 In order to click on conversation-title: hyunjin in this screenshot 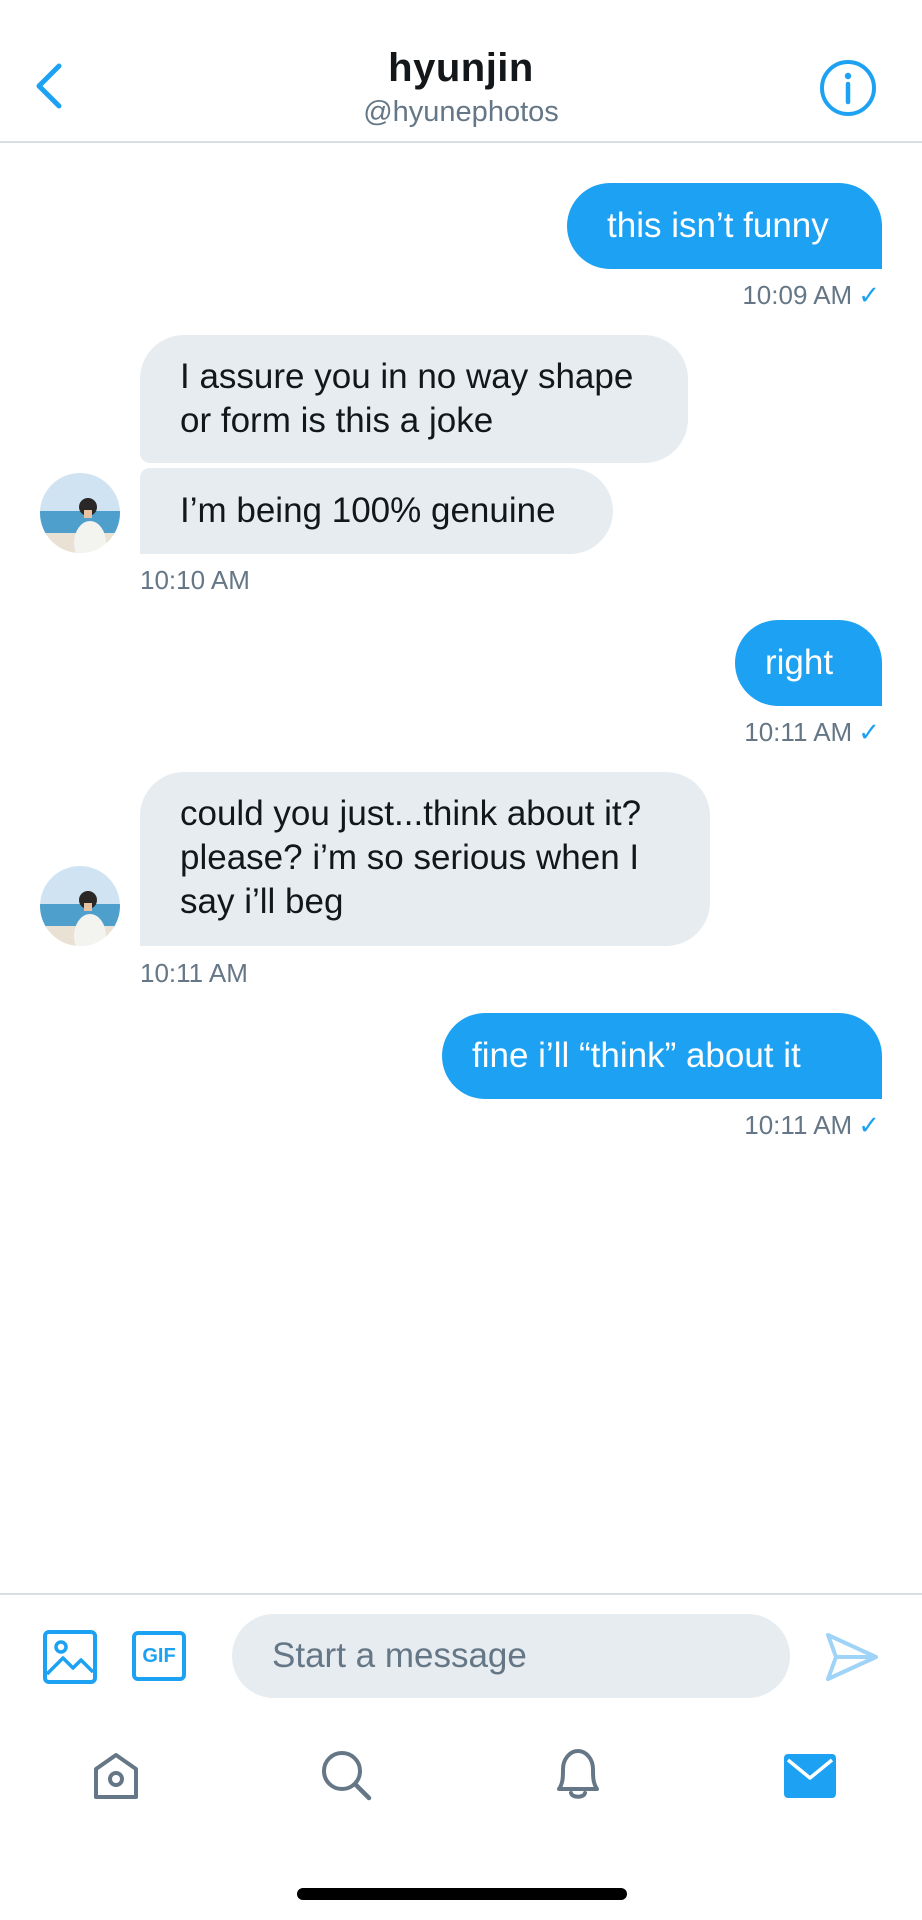, I will do `click(461, 68)`.